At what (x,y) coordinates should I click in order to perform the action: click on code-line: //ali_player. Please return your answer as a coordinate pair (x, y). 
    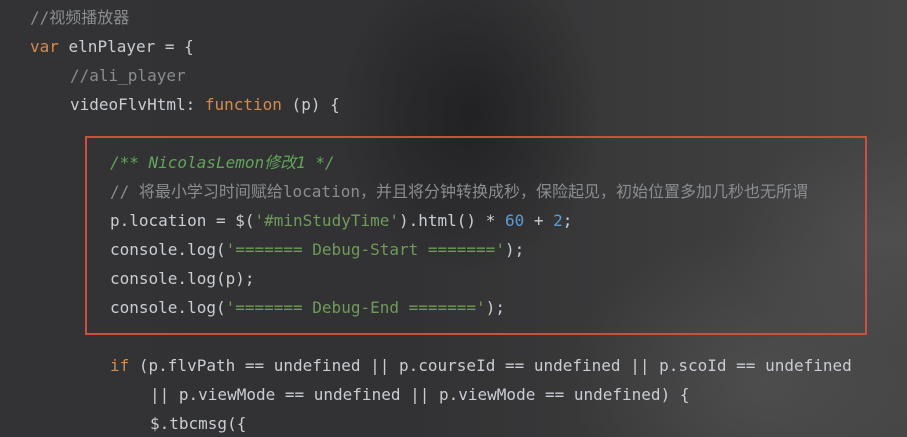
    Looking at the image, I should click on (128, 75).